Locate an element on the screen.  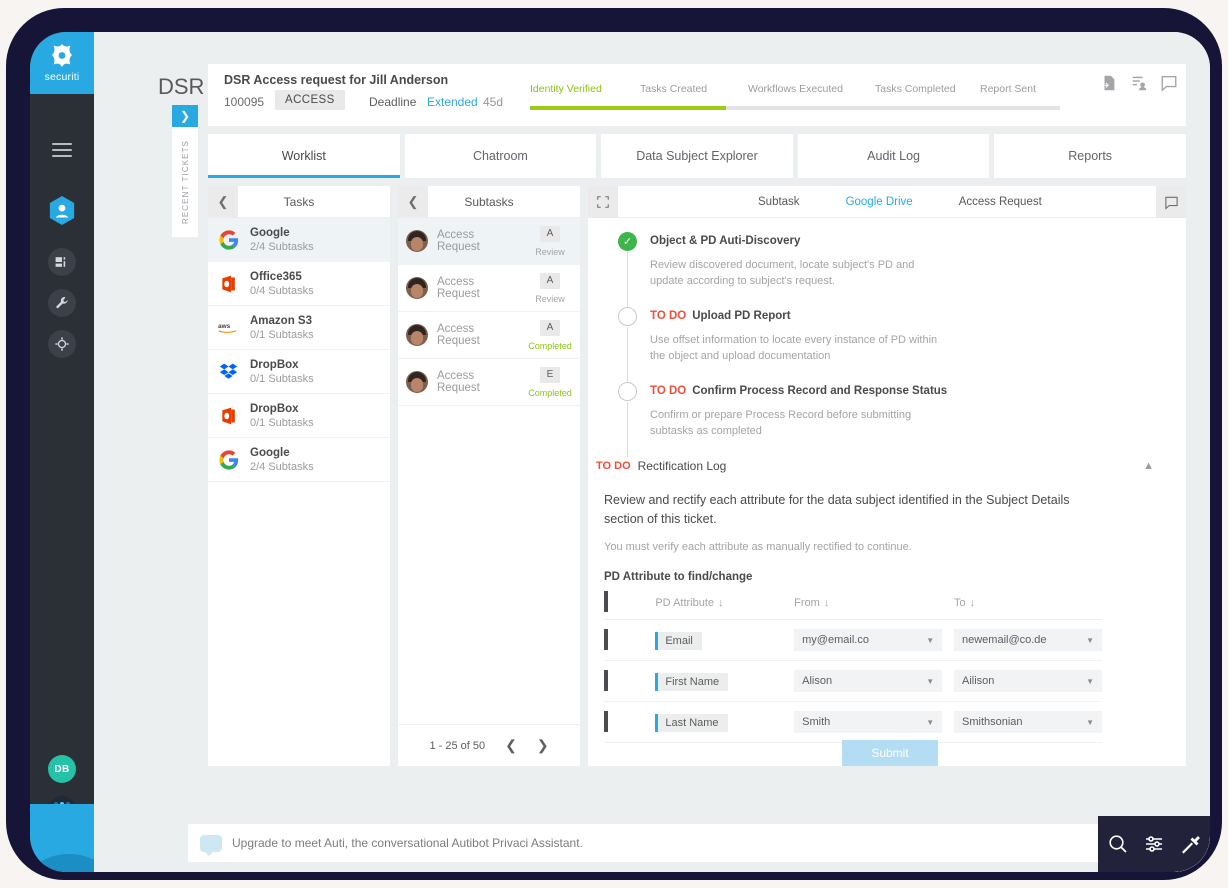
pagination-prev-button: ❮ is located at coordinates (511, 745).